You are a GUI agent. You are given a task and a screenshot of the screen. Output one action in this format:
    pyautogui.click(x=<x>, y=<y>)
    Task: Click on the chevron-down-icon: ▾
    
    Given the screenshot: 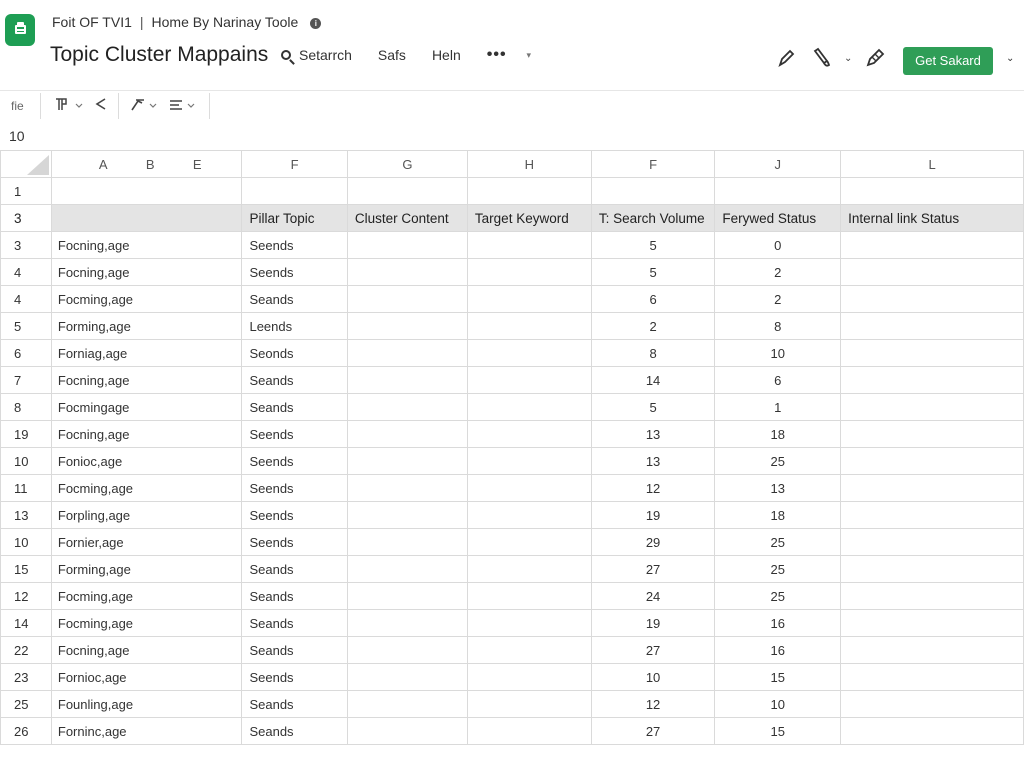 What is the action you would take?
    pyautogui.click(x=529, y=55)
    